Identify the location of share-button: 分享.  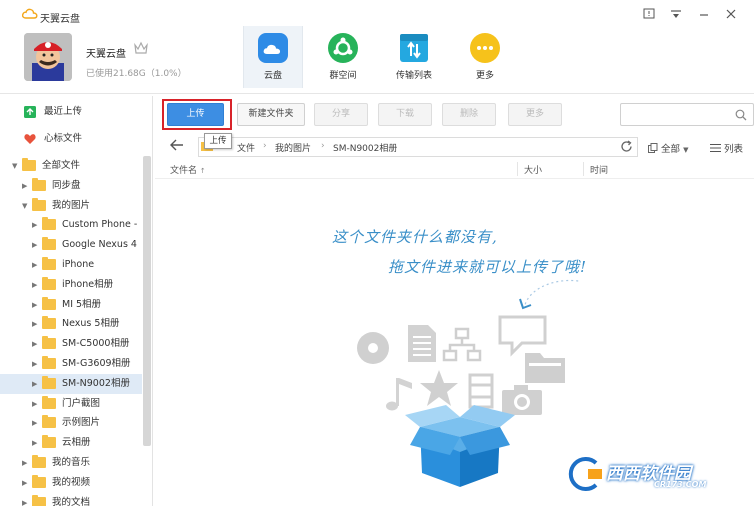
(341, 114).